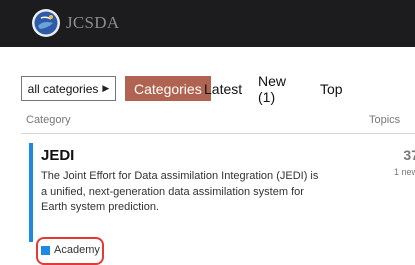 The height and width of the screenshot is (265, 415). What do you see at coordinates (385, 120) in the screenshot?
I see `column-topics: Topics` at bounding box center [385, 120].